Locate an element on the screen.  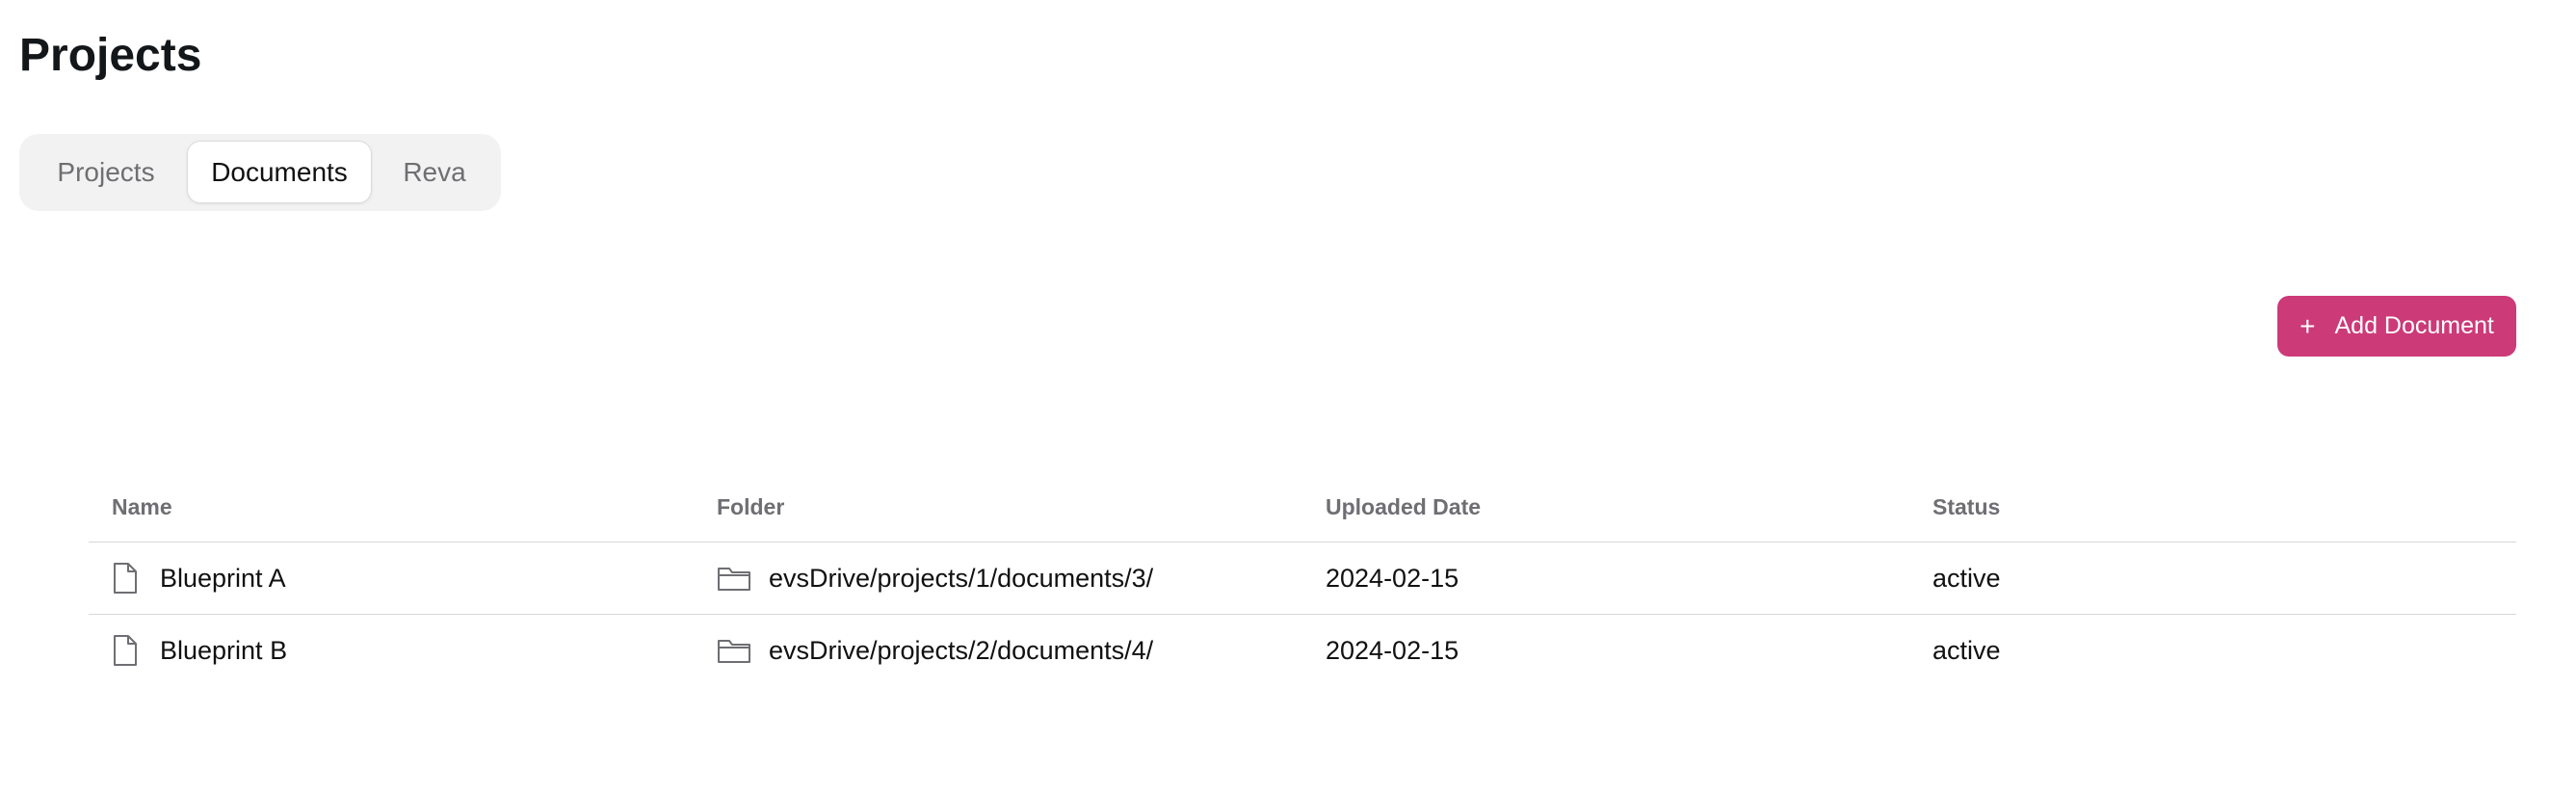
tab-documents: Documents is located at coordinates (279, 172).